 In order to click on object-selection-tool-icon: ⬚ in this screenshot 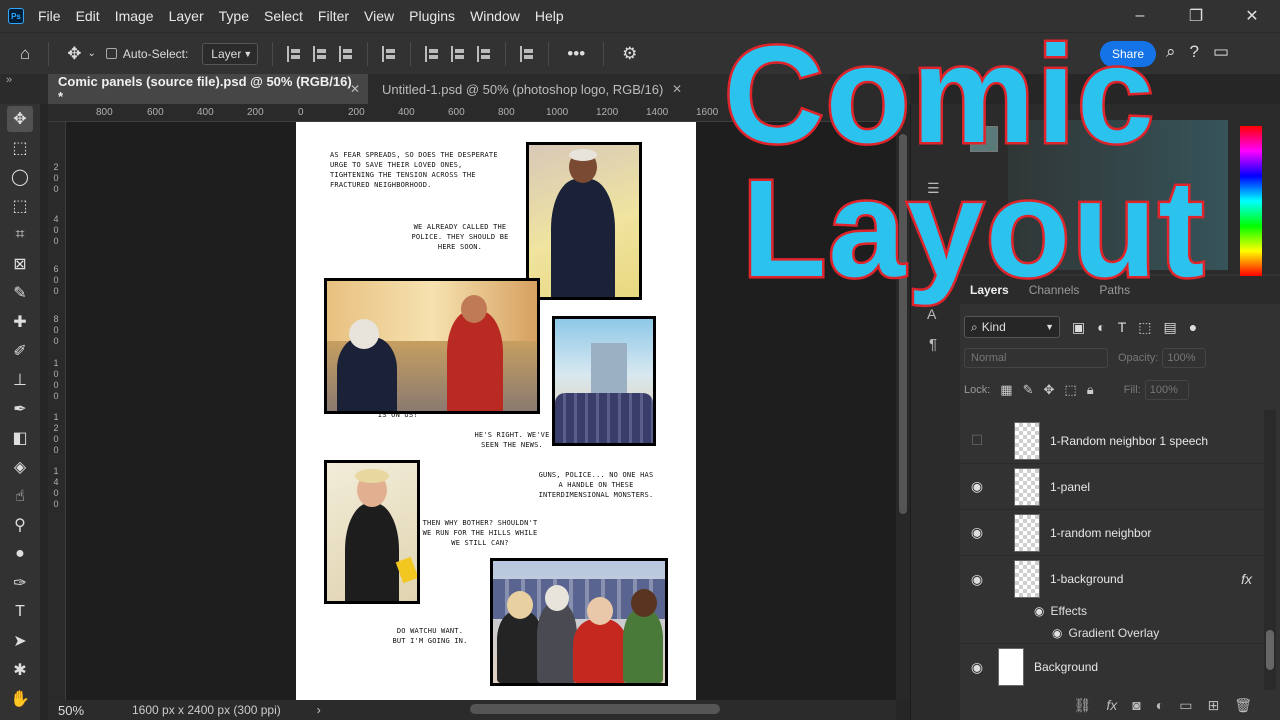, I will do `click(20, 206)`.